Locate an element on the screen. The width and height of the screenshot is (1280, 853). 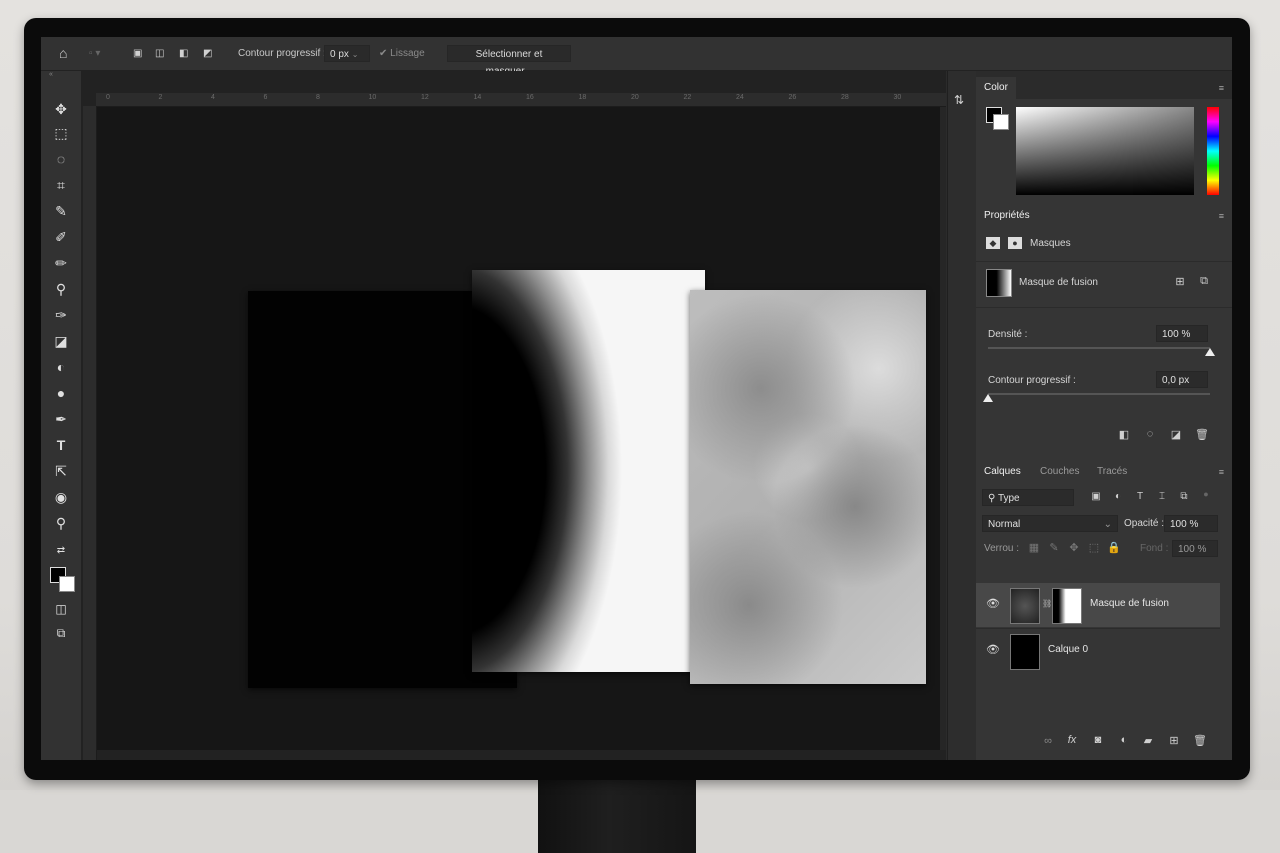
filter-toggle-icon: ● is located at coordinates (1206, 494).